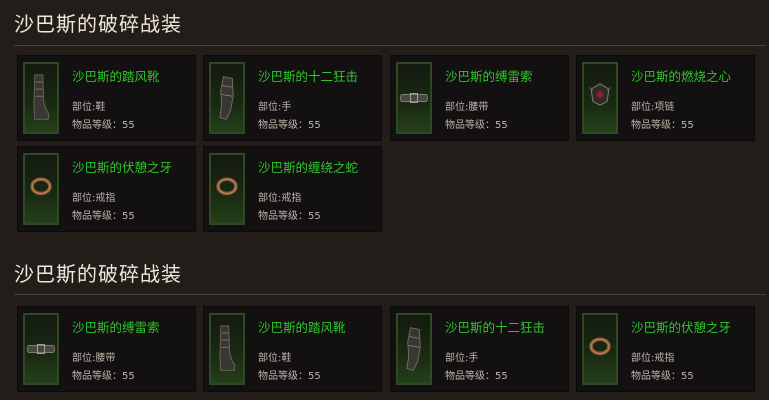 The width and height of the screenshot is (769, 400). What do you see at coordinates (653, 107) in the screenshot?
I see `item-slot: 部位:项链` at bounding box center [653, 107].